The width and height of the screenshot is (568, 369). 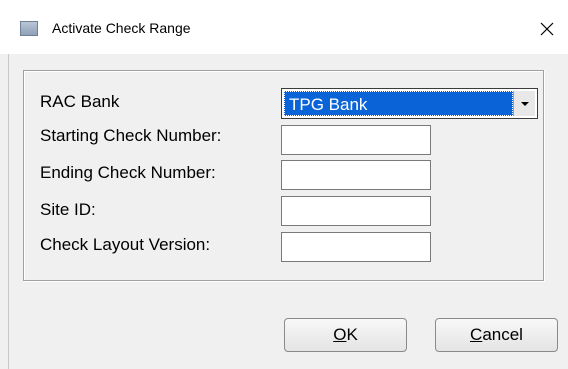 What do you see at coordinates (502, 334) in the screenshot?
I see `cancel-label-rest: ancel` at bounding box center [502, 334].